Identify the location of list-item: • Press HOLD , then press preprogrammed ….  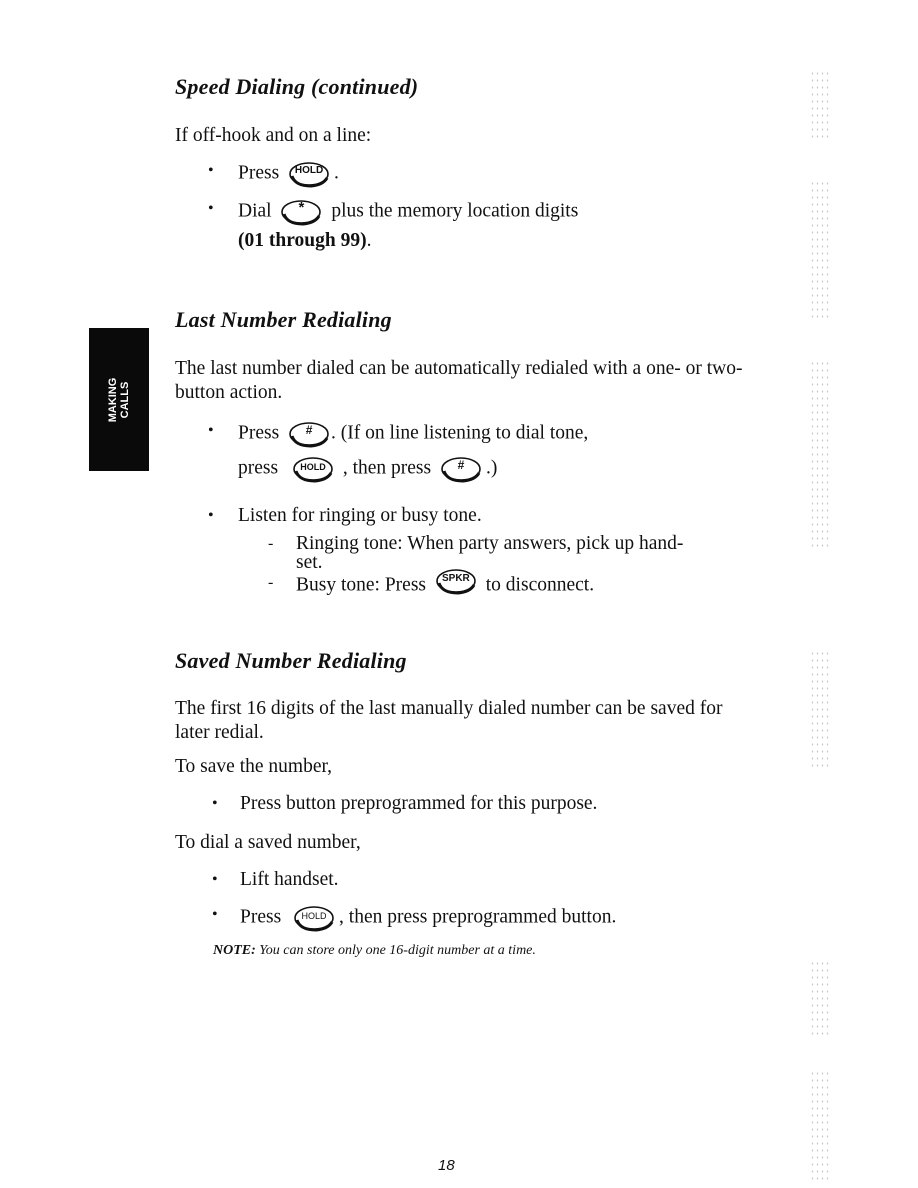
(414, 918).